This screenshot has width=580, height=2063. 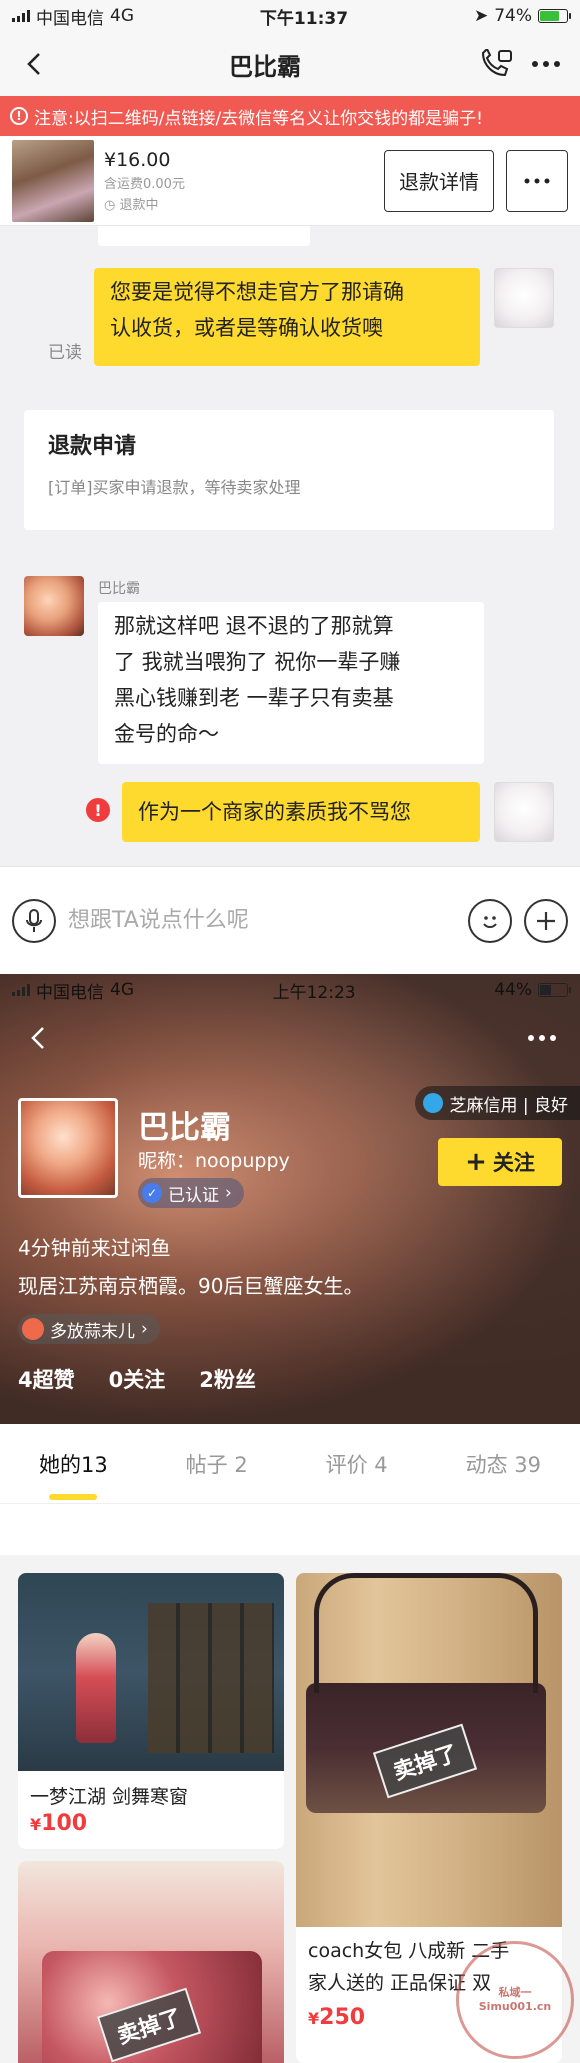 What do you see at coordinates (152, 1193) in the screenshot?
I see `verified-icon: ✓` at bounding box center [152, 1193].